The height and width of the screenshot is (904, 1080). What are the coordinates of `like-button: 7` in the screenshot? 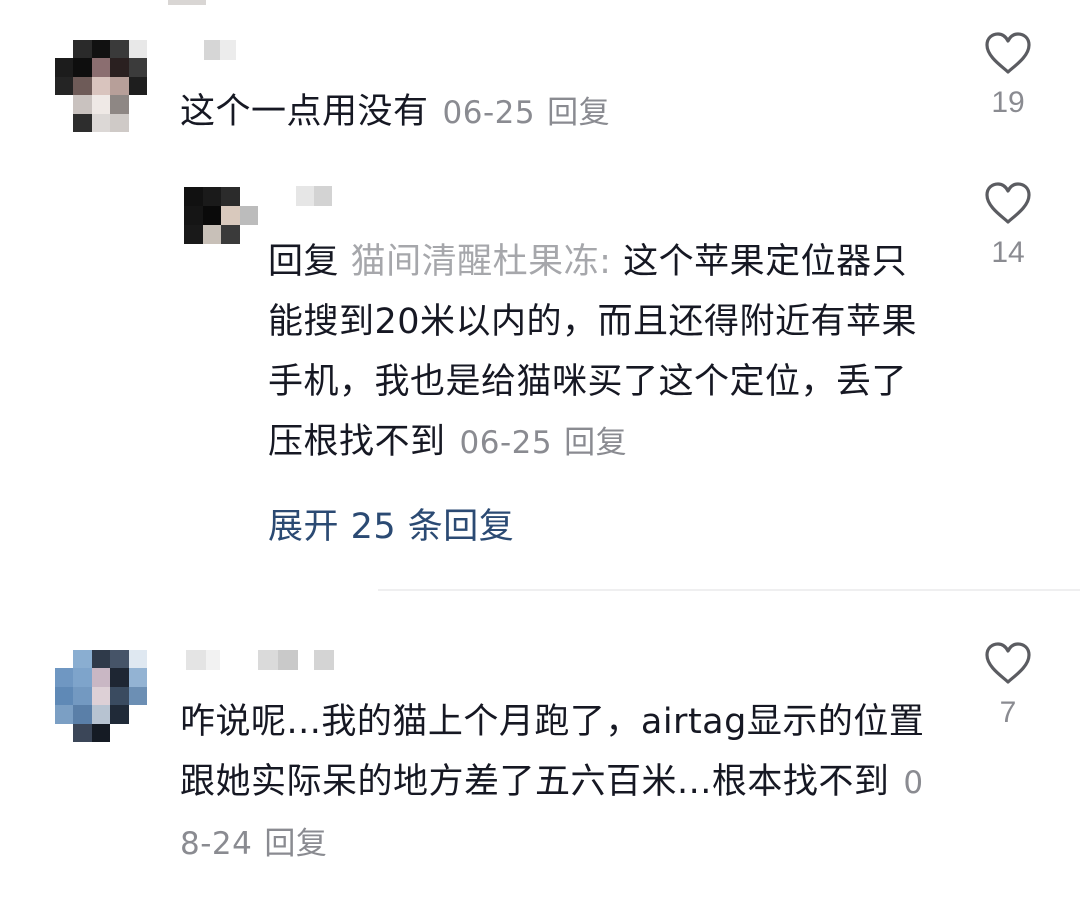 It's located at (1008, 685).